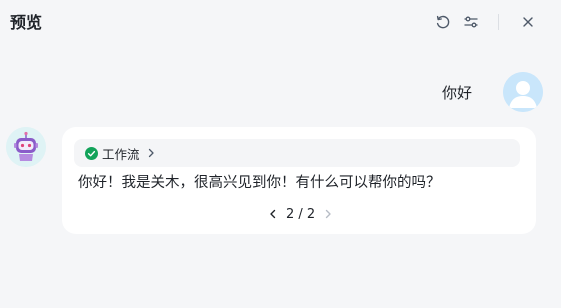 This screenshot has width=561, height=308. What do you see at coordinates (26, 22) in the screenshot?
I see `panel-title: 预览` at bounding box center [26, 22].